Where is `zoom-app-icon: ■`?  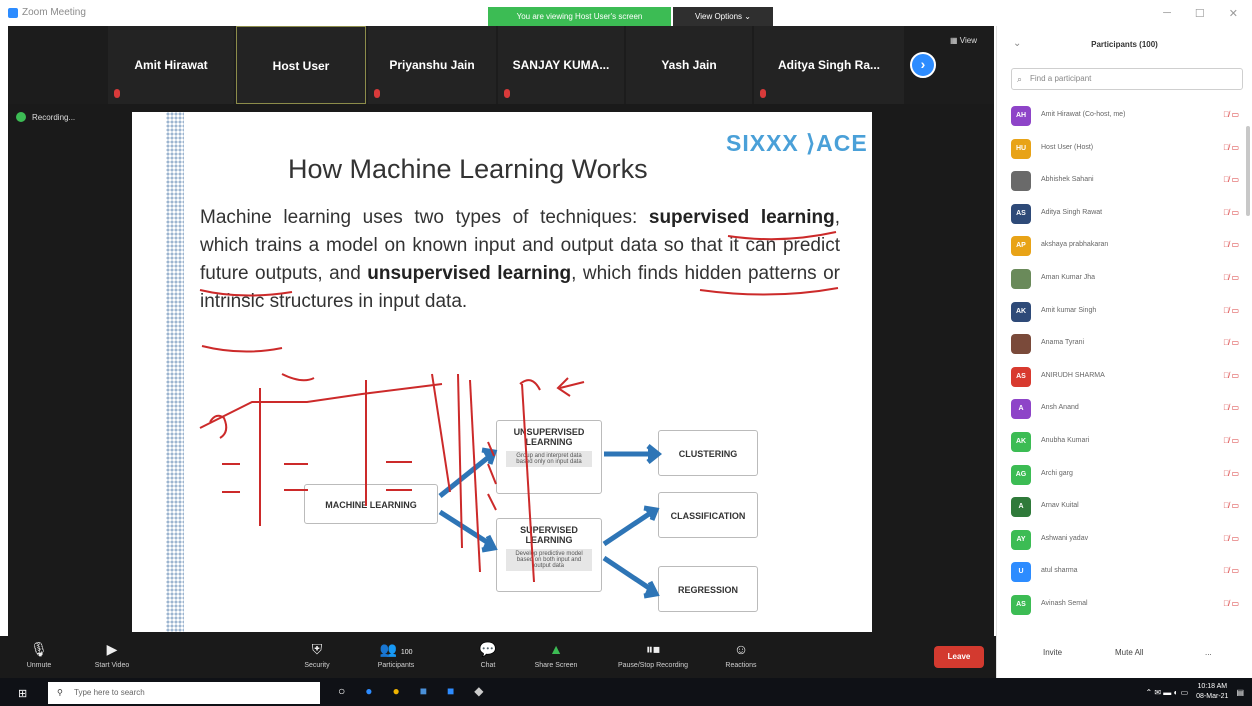
zoom-app-icon: ■ is located at coordinates (450, 691).